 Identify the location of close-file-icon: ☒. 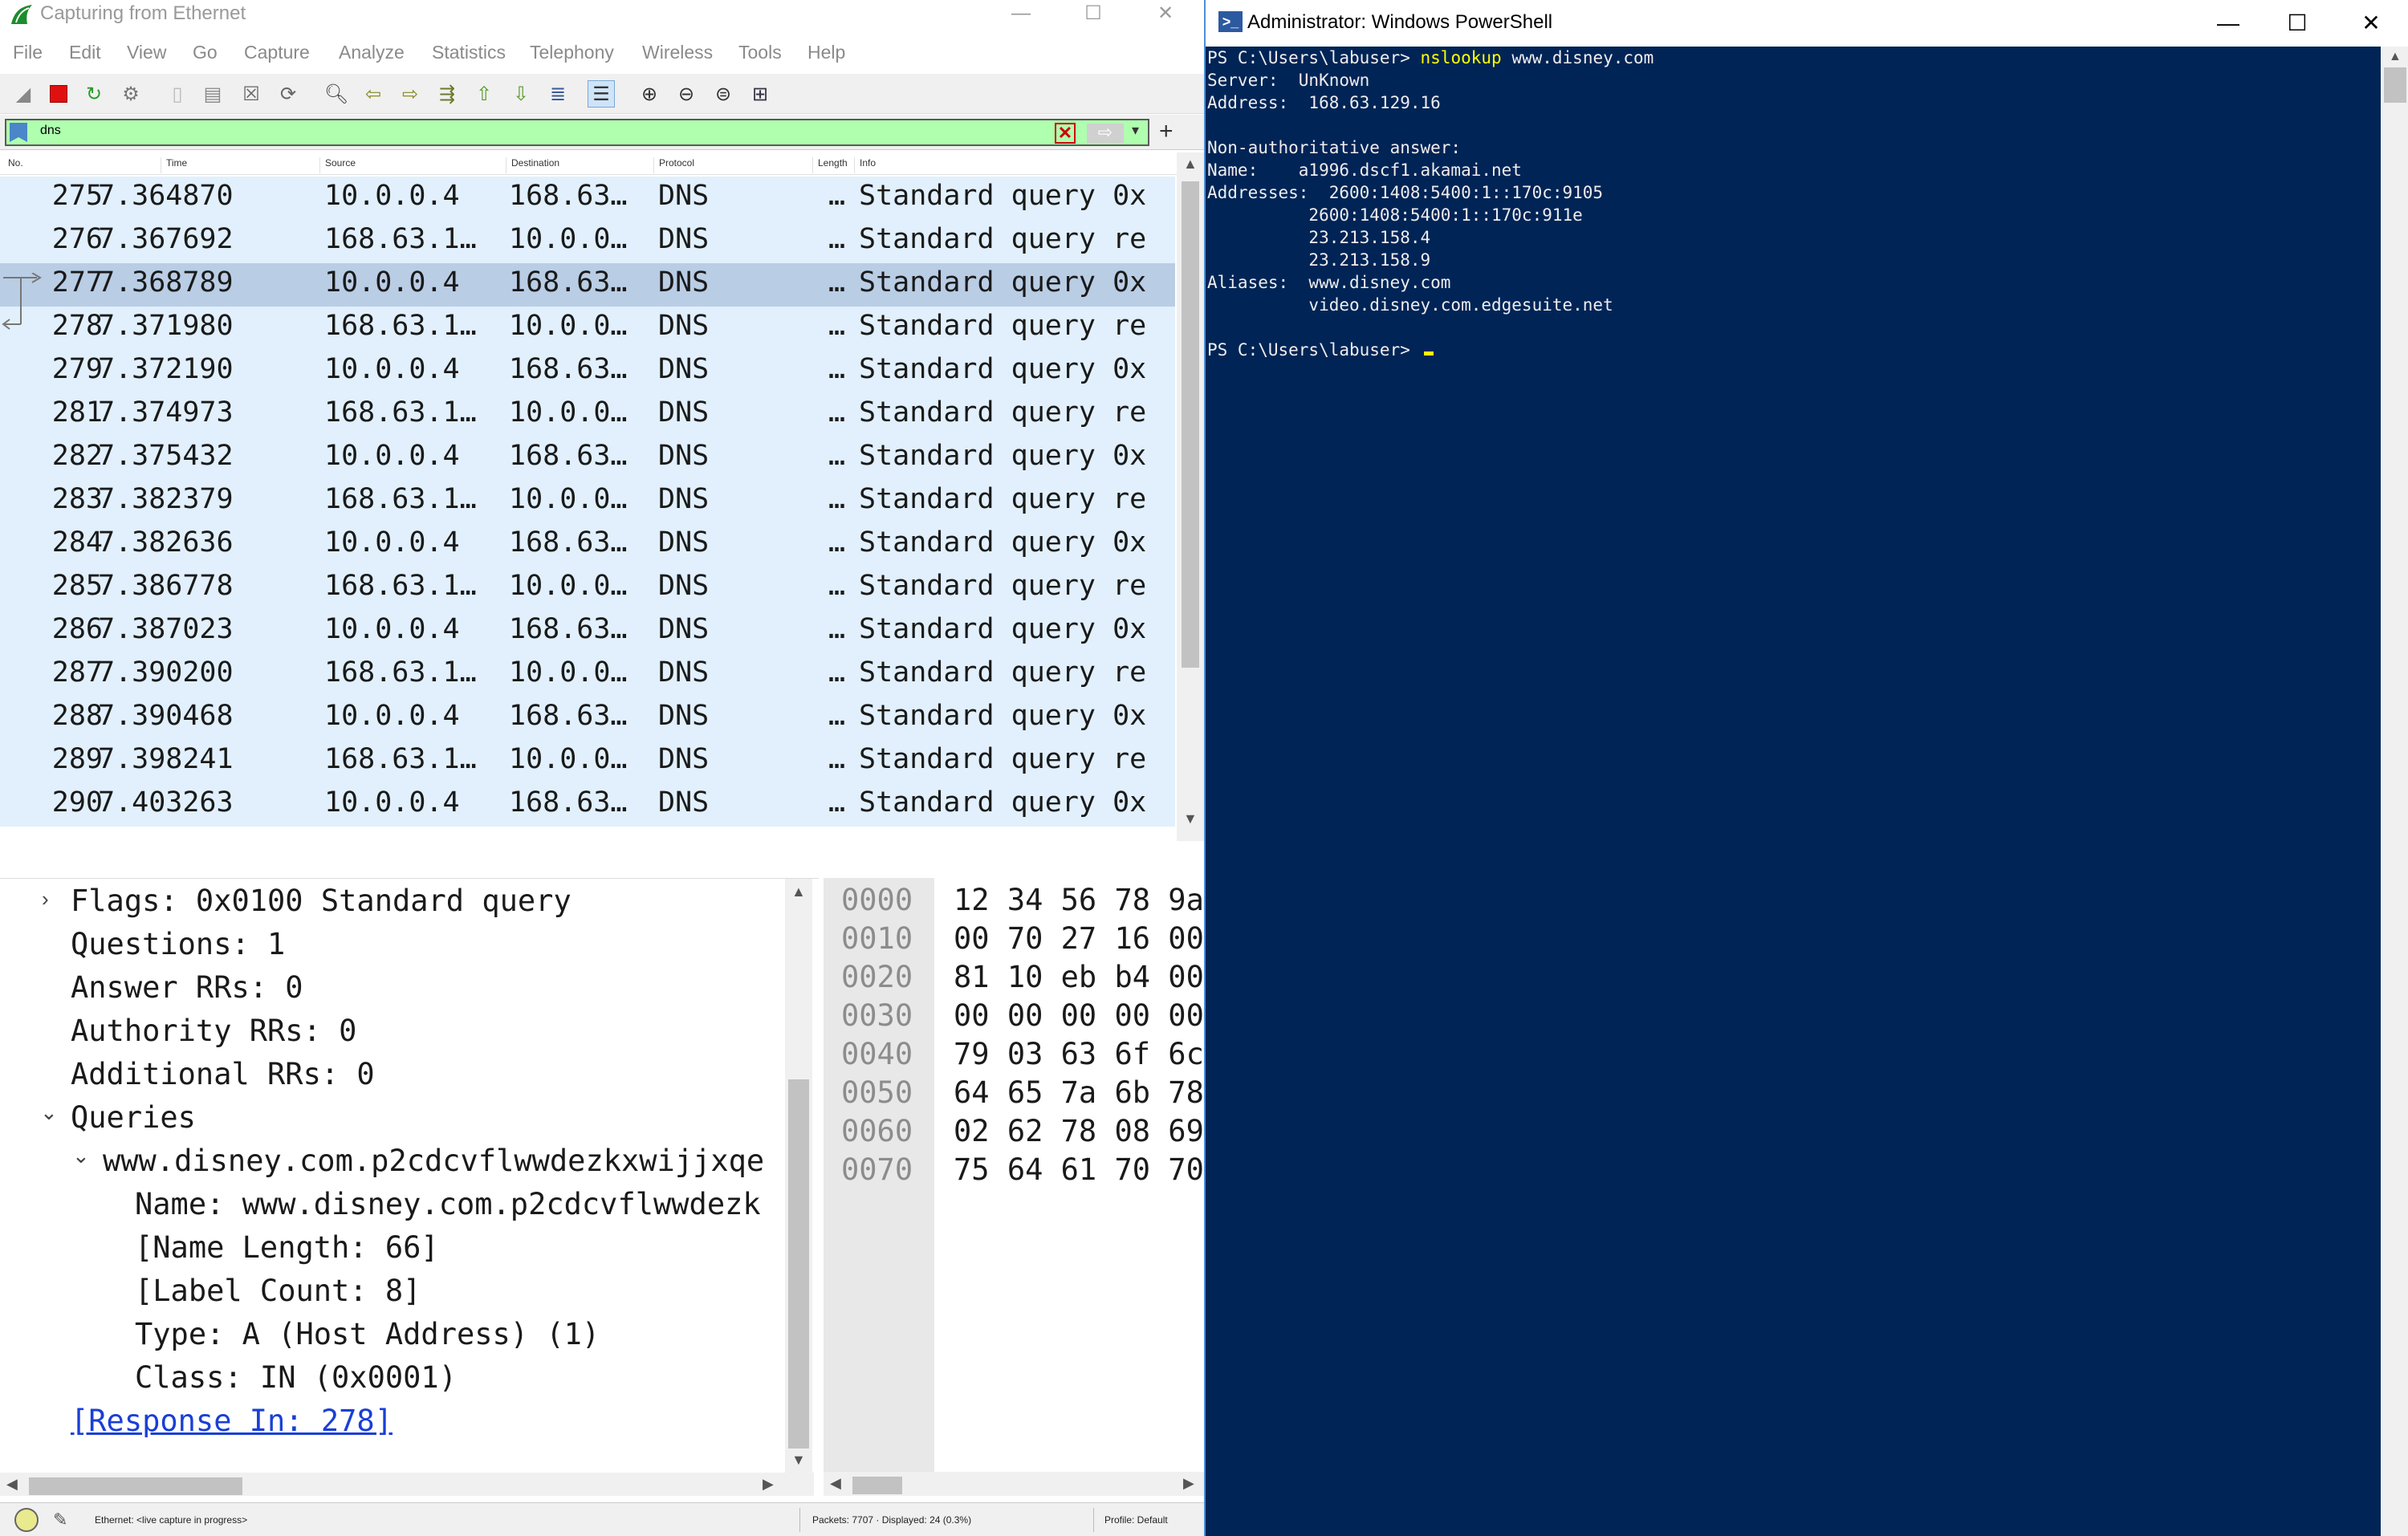
(252, 94).